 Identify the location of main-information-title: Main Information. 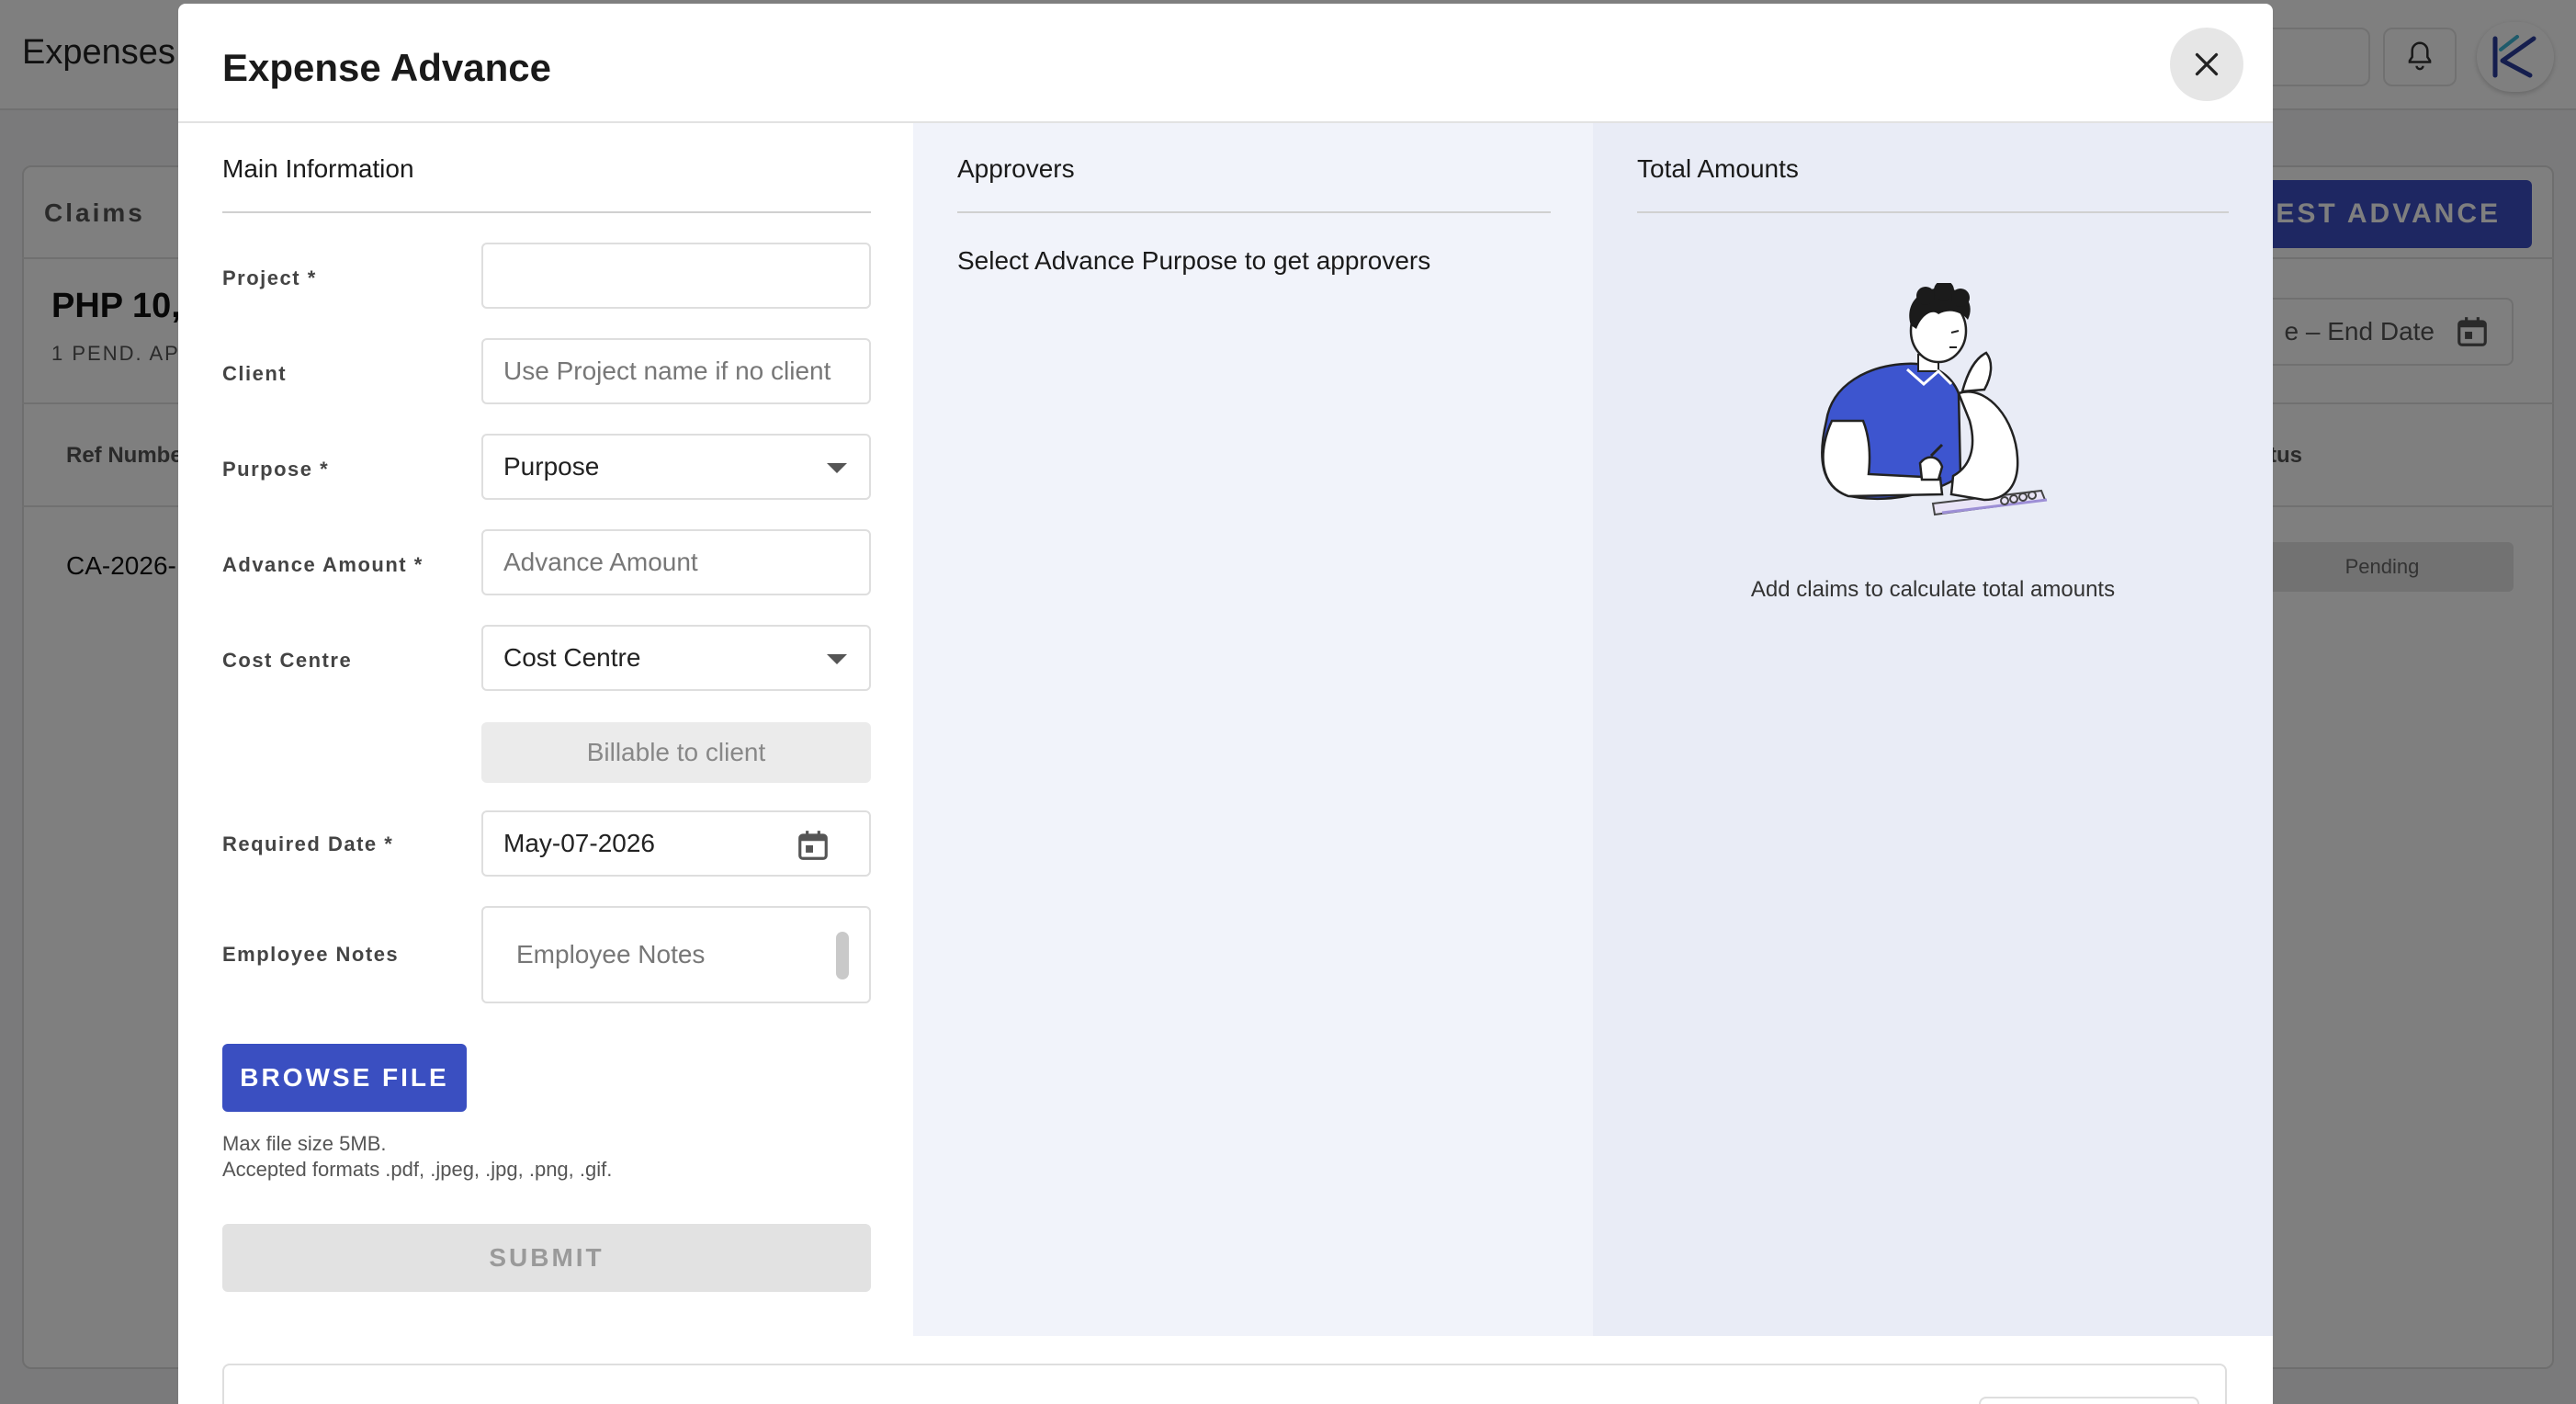
(318, 168).